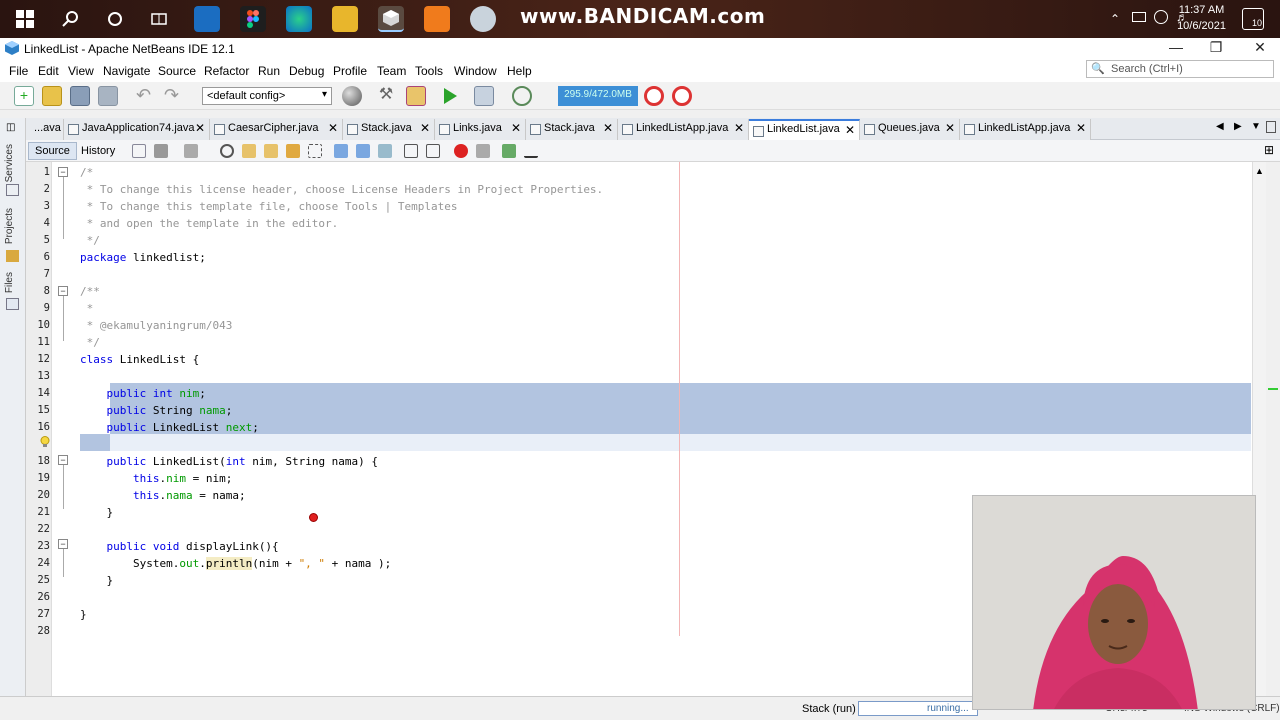  Describe the element at coordinates (253, 19) in the screenshot. I see `figma-icon` at that location.